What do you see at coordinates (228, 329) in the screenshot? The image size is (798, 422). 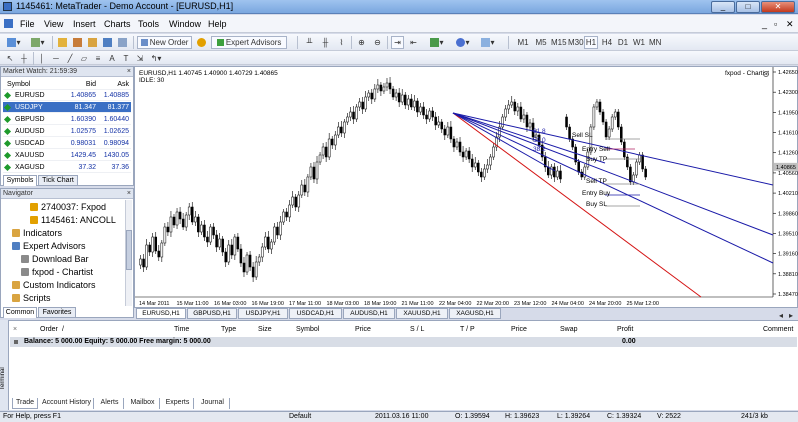 I see `col-type: Type` at bounding box center [228, 329].